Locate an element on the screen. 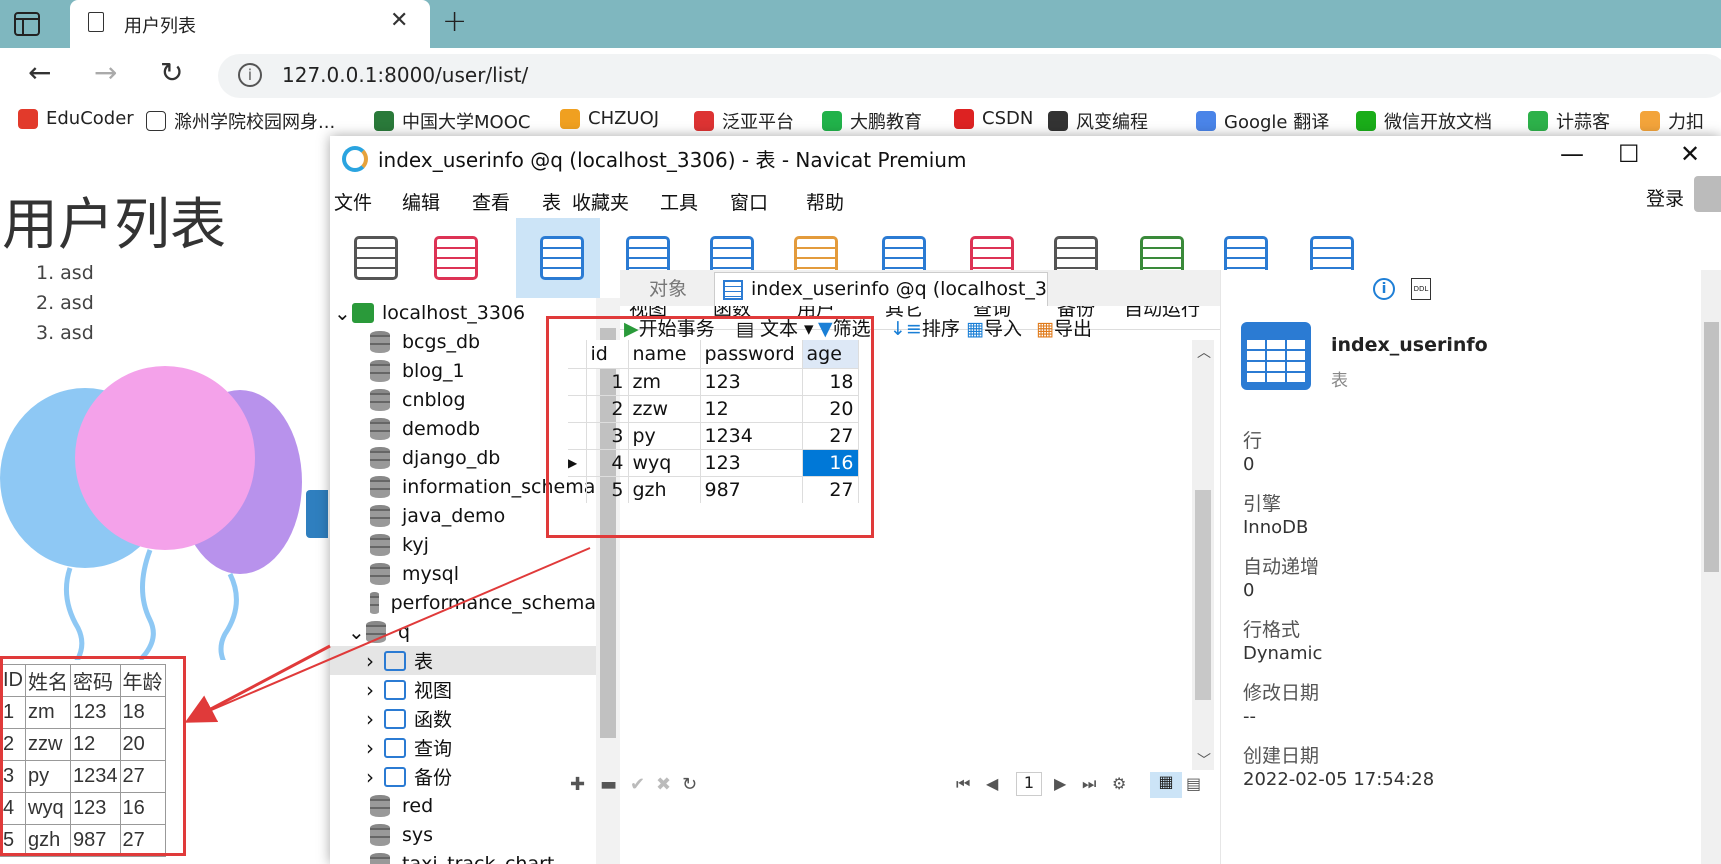  menu-window: 窗口 is located at coordinates (749, 201).